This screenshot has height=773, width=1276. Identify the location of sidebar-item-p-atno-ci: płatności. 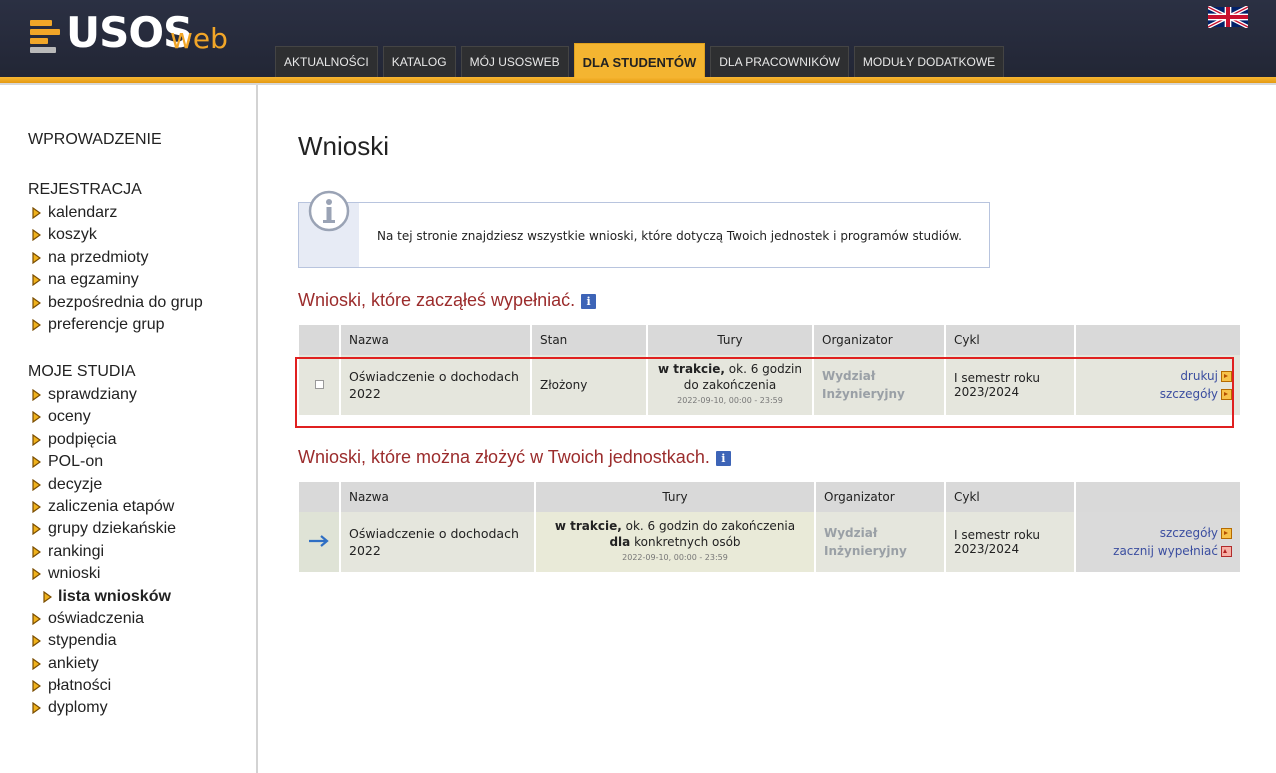
(104, 686).